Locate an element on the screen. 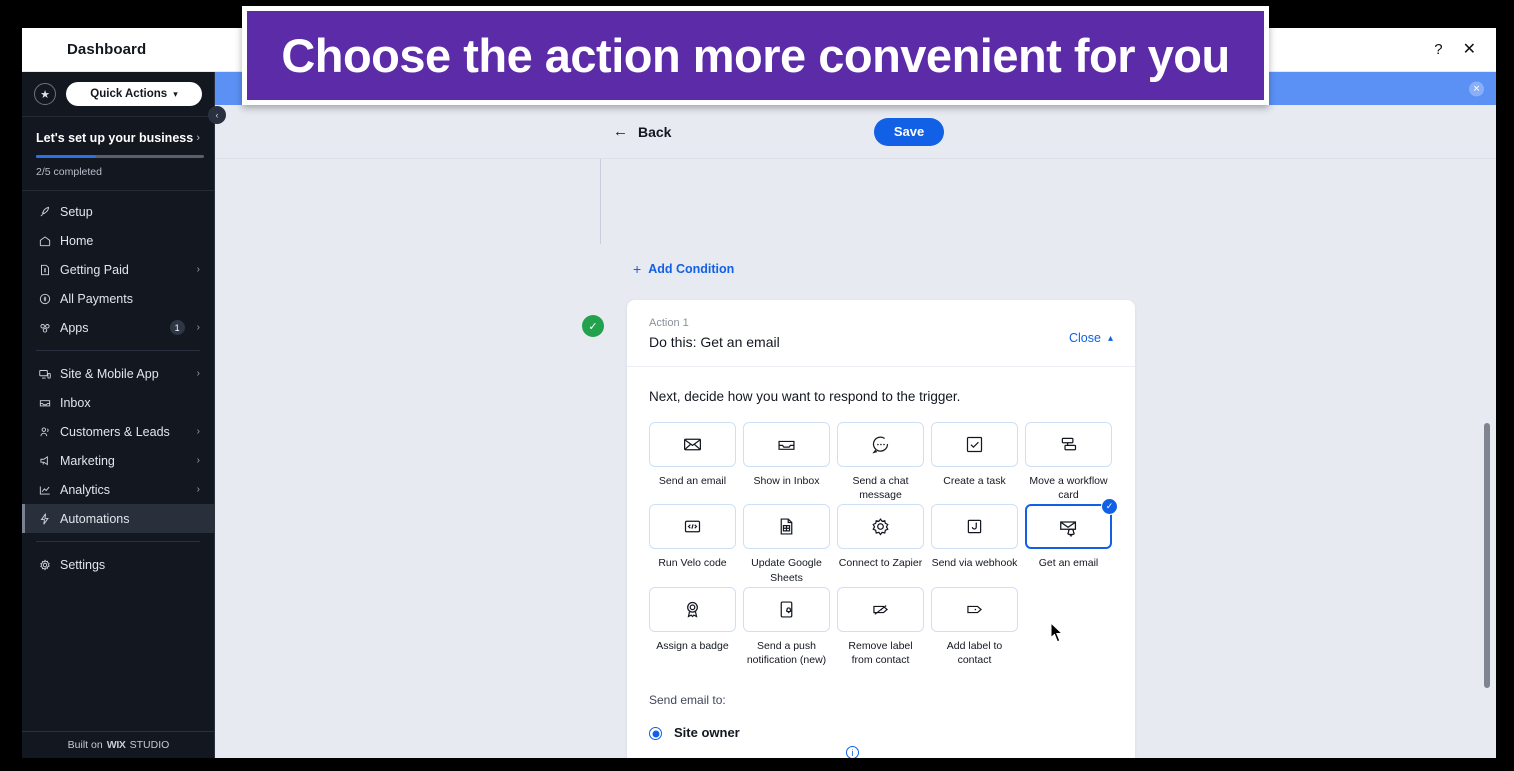  action-tile-connect-to-zapier: Connect to Zapier is located at coordinates (880, 544).